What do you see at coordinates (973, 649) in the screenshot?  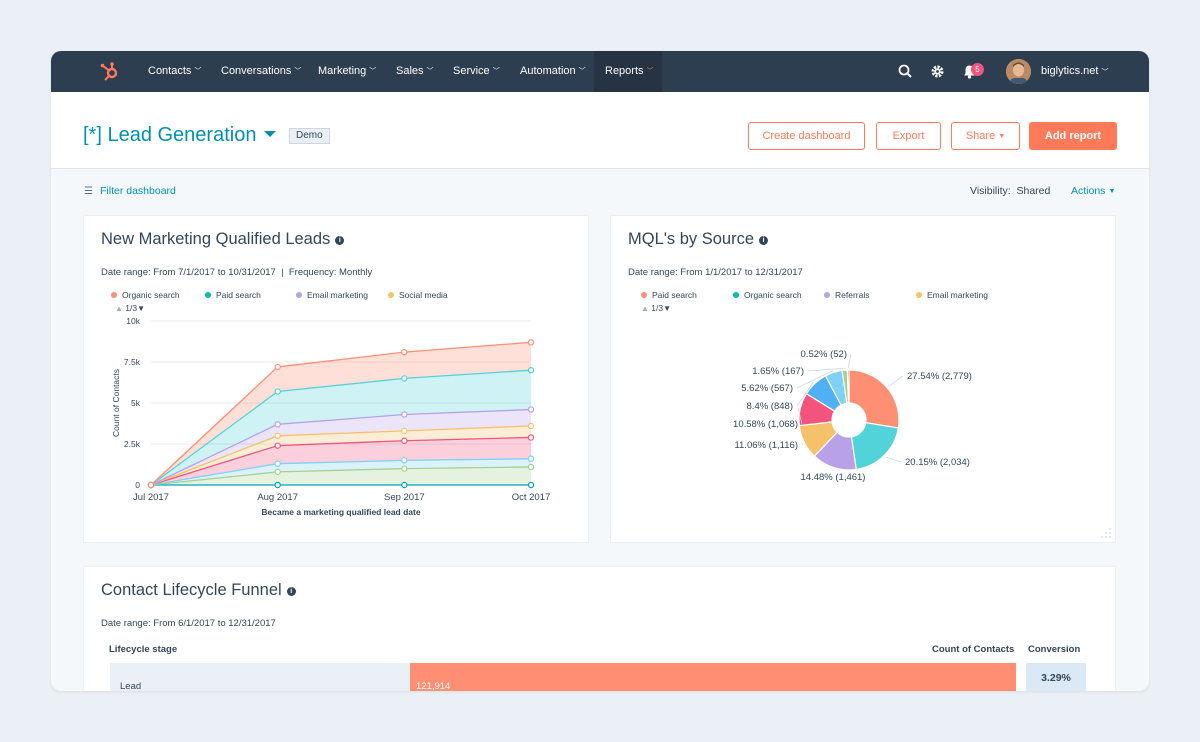 I see `column-header-count: Count of Contacts` at bounding box center [973, 649].